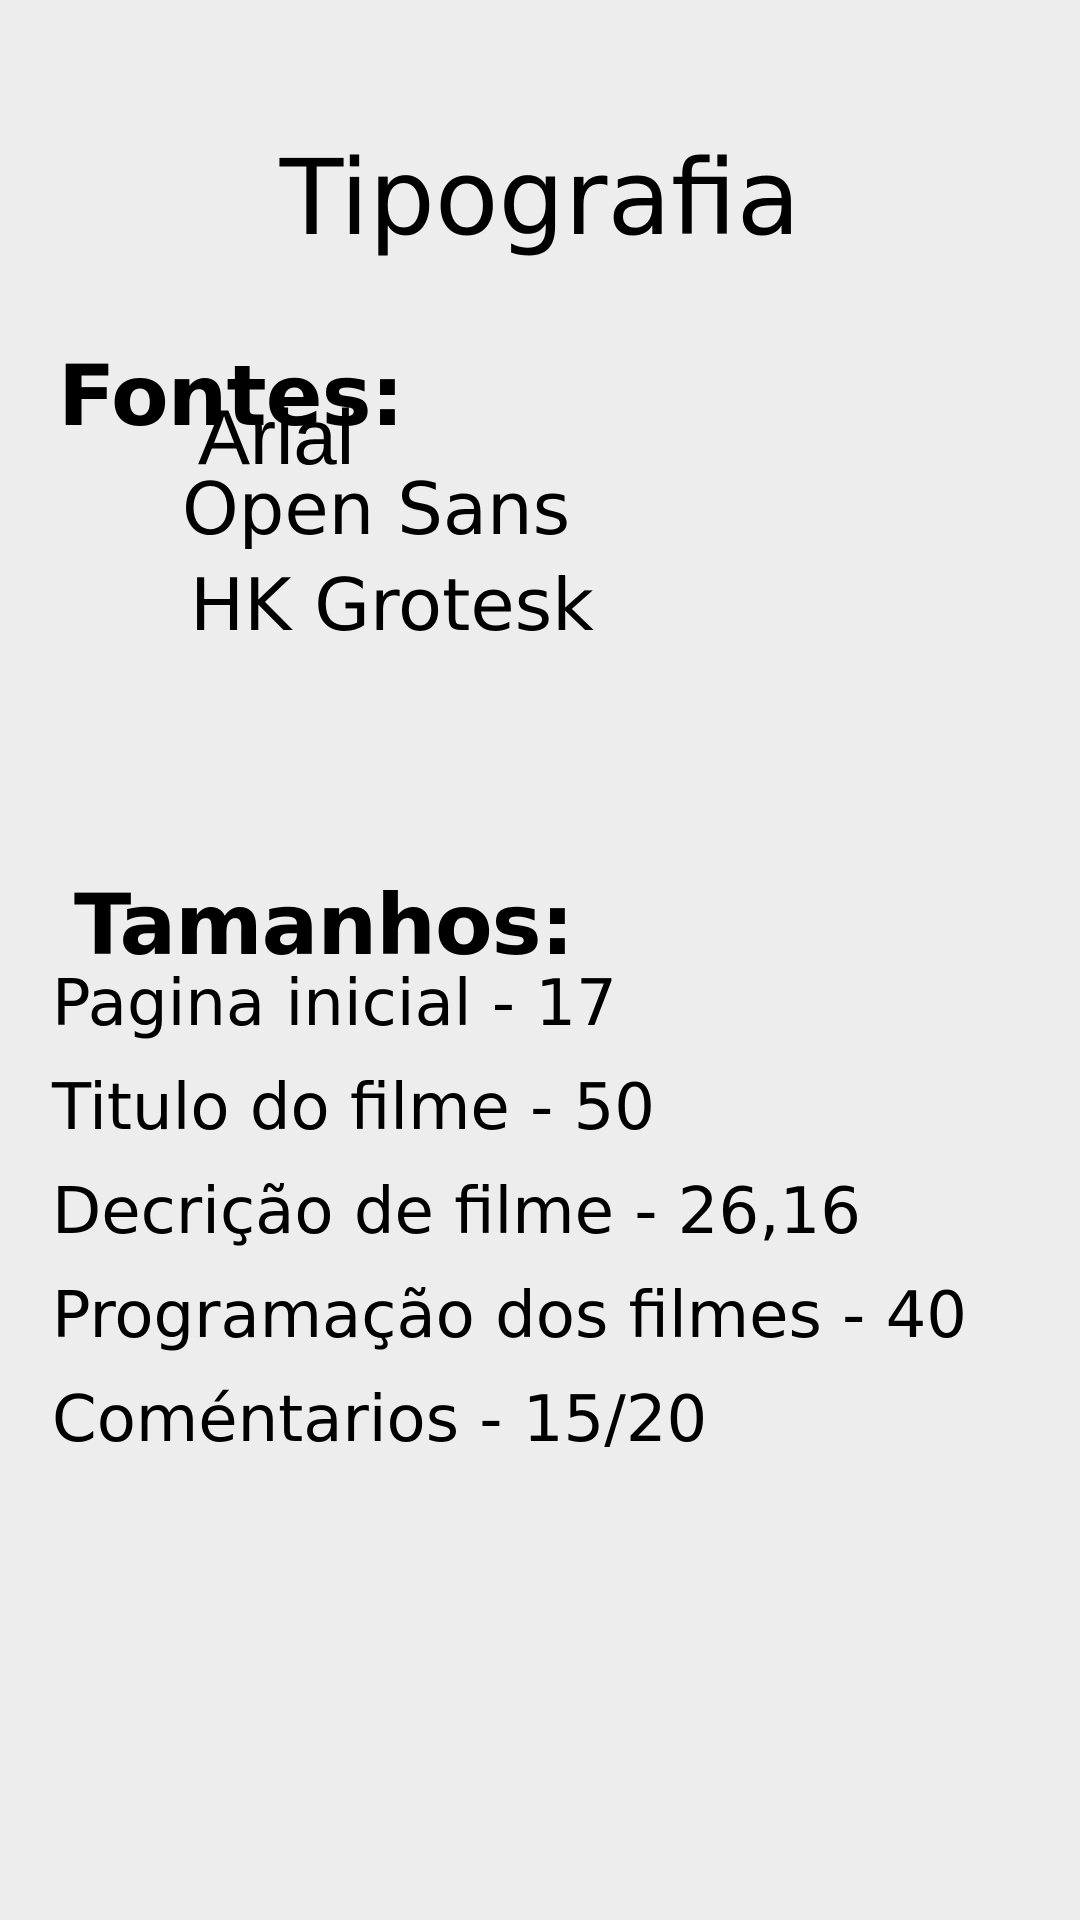 This screenshot has width=1080, height=1920. What do you see at coordinates (353, 1108) in the screenshot?
I see `size-item-movie-title: Titulo do filme - 50` at bounding box center [353, 1108].